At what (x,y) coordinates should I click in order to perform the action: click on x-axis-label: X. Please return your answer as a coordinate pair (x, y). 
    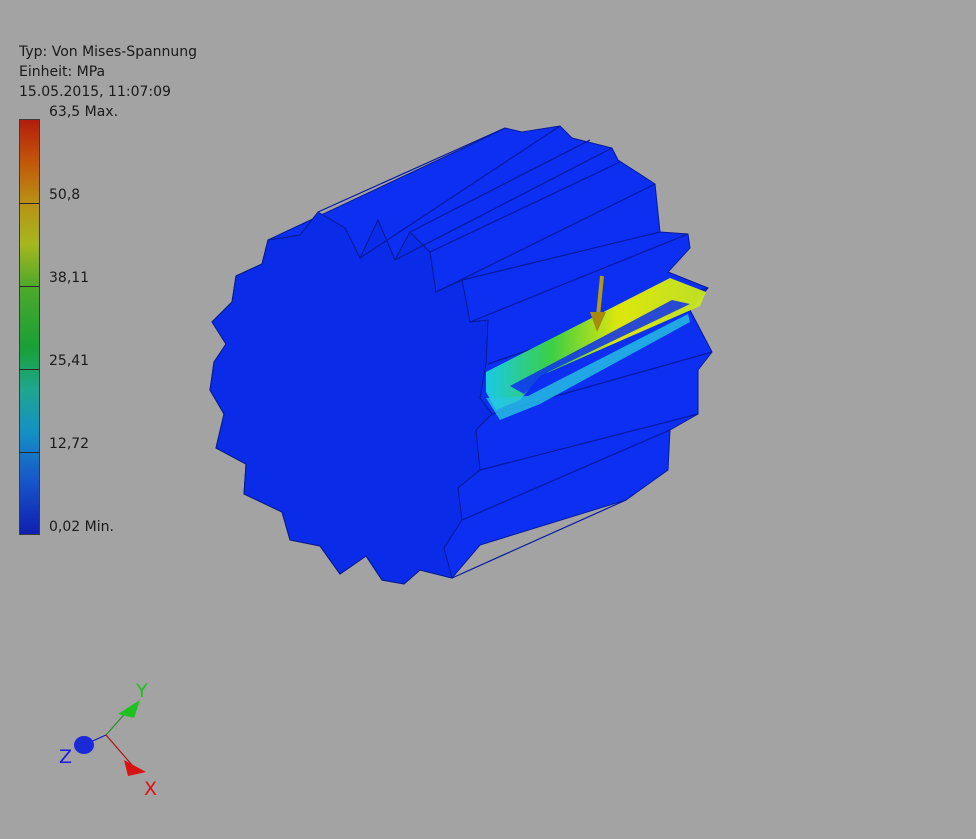
    Looking at the image, I should click on (150, 789).